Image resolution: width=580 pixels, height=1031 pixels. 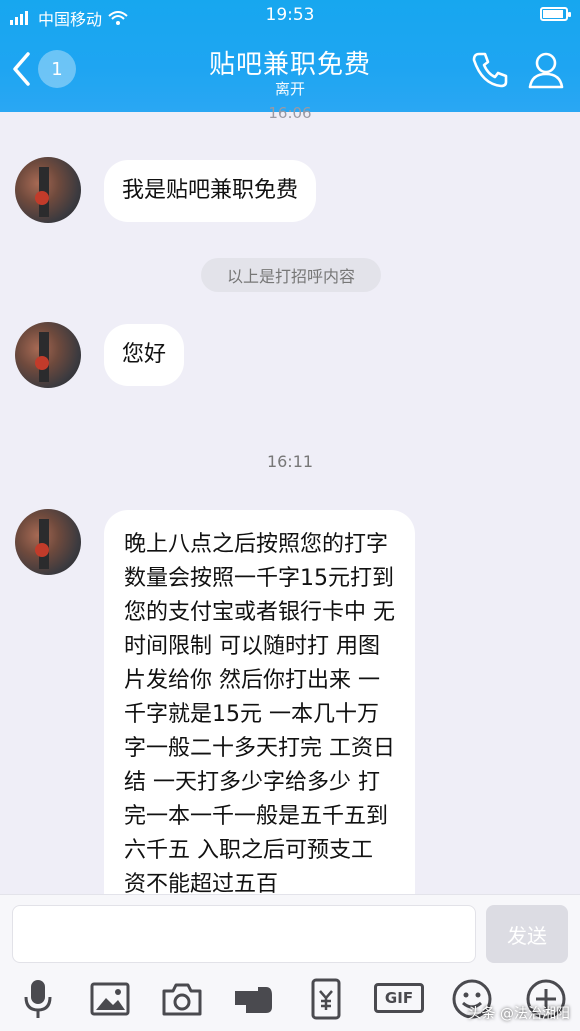 I want to click on shake-window-icon, so click(x=254, y=999).